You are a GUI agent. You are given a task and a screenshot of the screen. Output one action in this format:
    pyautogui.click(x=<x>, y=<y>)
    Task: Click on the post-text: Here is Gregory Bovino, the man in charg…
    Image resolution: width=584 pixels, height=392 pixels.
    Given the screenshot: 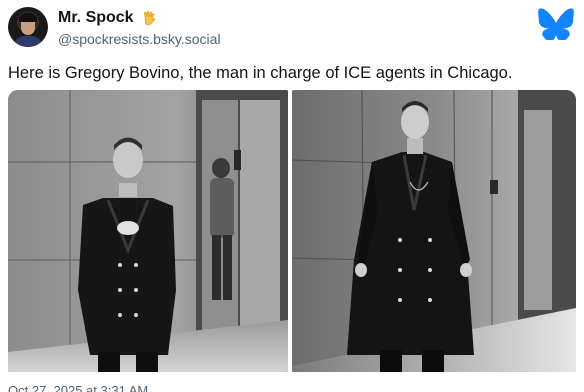 What is the action you would take?
    pyautogui.click(x=260, y=73)
    